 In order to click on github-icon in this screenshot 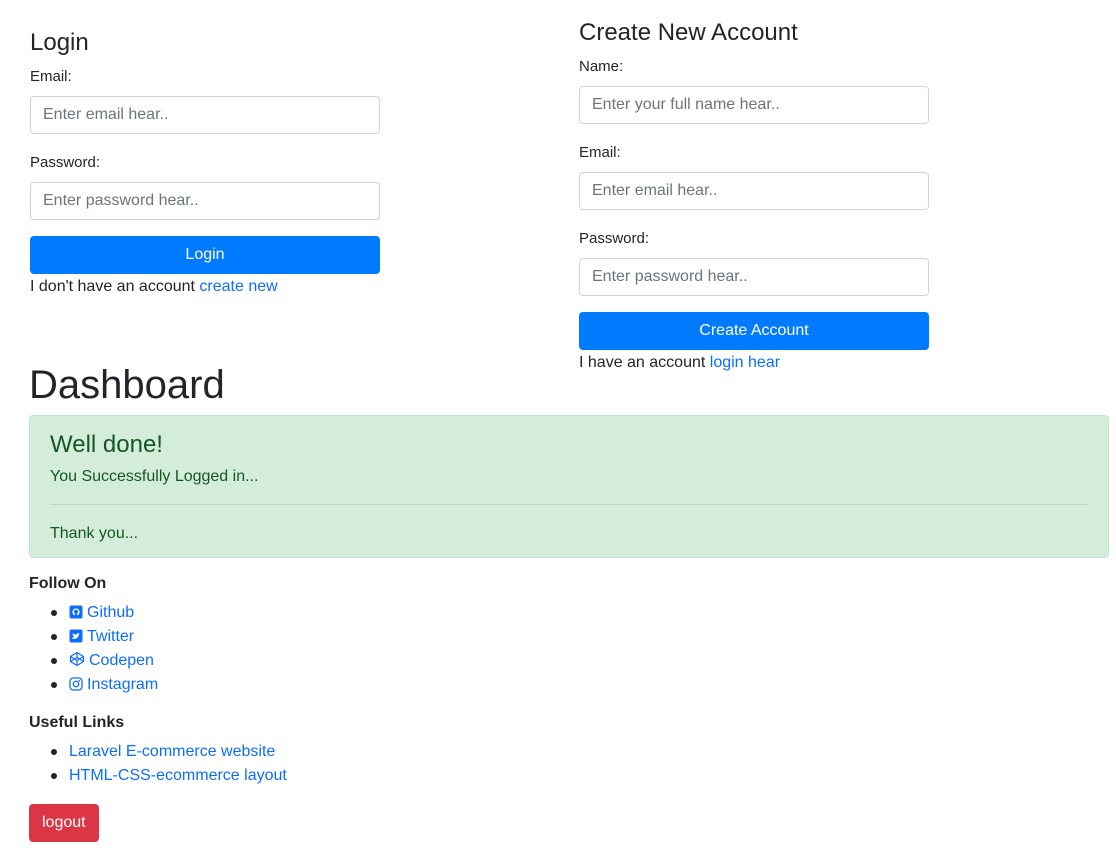, I will do `click(76, 612)`.